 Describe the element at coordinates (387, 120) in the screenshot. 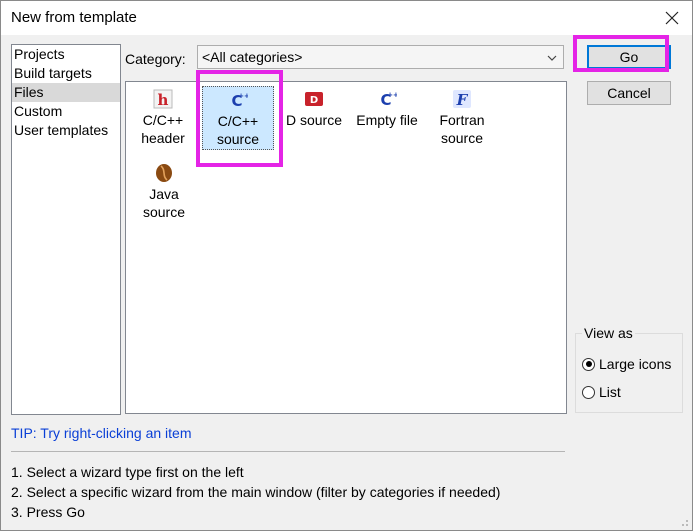

I see `template-label: Empty file` at that location.